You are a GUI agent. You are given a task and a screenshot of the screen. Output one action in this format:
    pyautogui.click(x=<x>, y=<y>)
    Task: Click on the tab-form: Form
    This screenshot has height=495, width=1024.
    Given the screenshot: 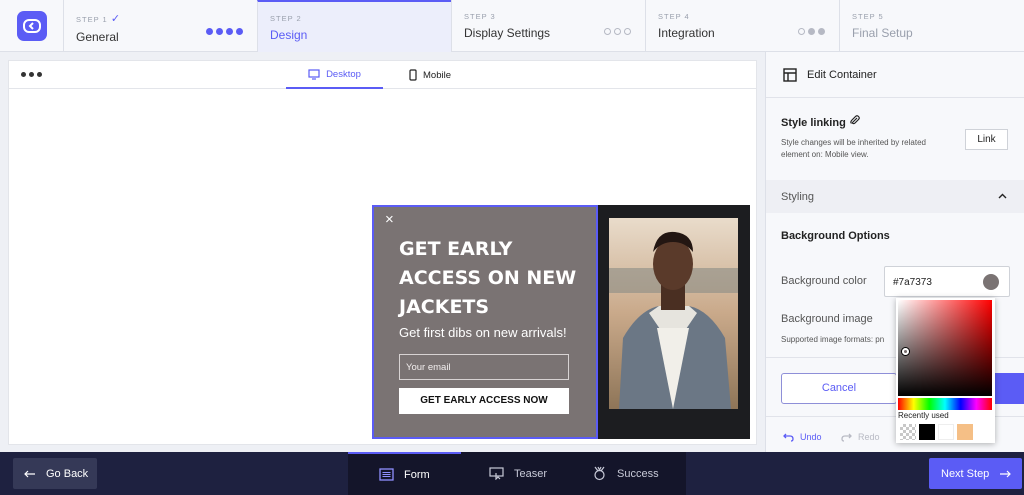 What is the action you would take?
    pyautogui.click(x=404, y=473)
    